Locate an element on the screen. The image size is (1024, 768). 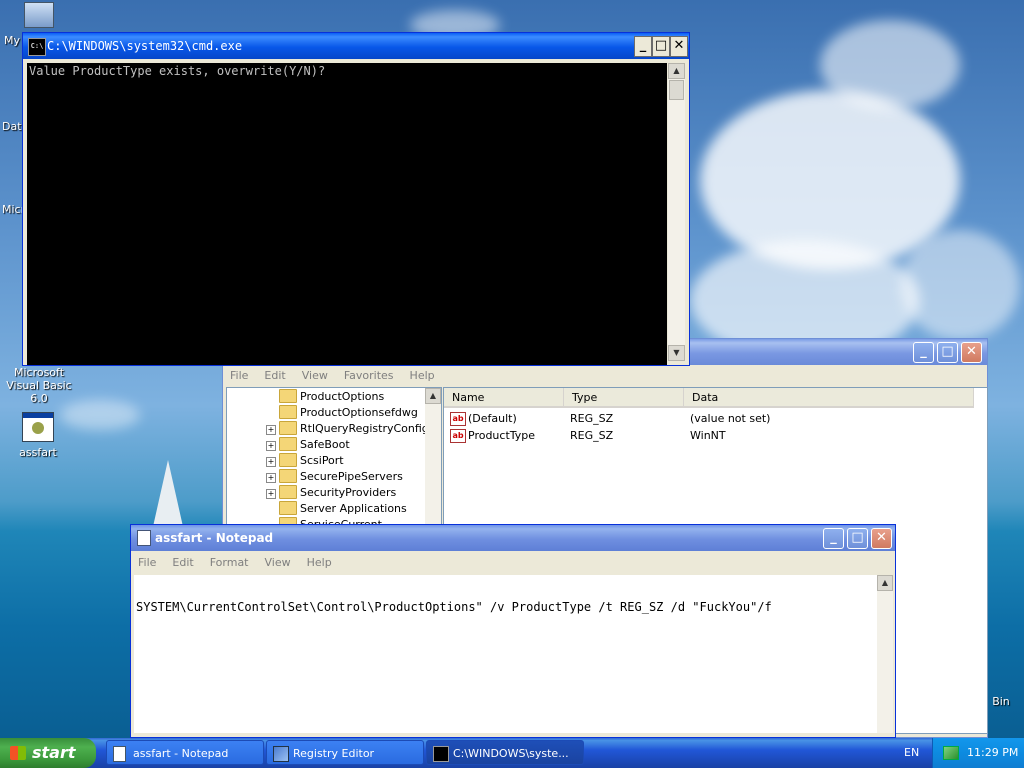
language-indicator: EN is located at coordinates (911, 753).